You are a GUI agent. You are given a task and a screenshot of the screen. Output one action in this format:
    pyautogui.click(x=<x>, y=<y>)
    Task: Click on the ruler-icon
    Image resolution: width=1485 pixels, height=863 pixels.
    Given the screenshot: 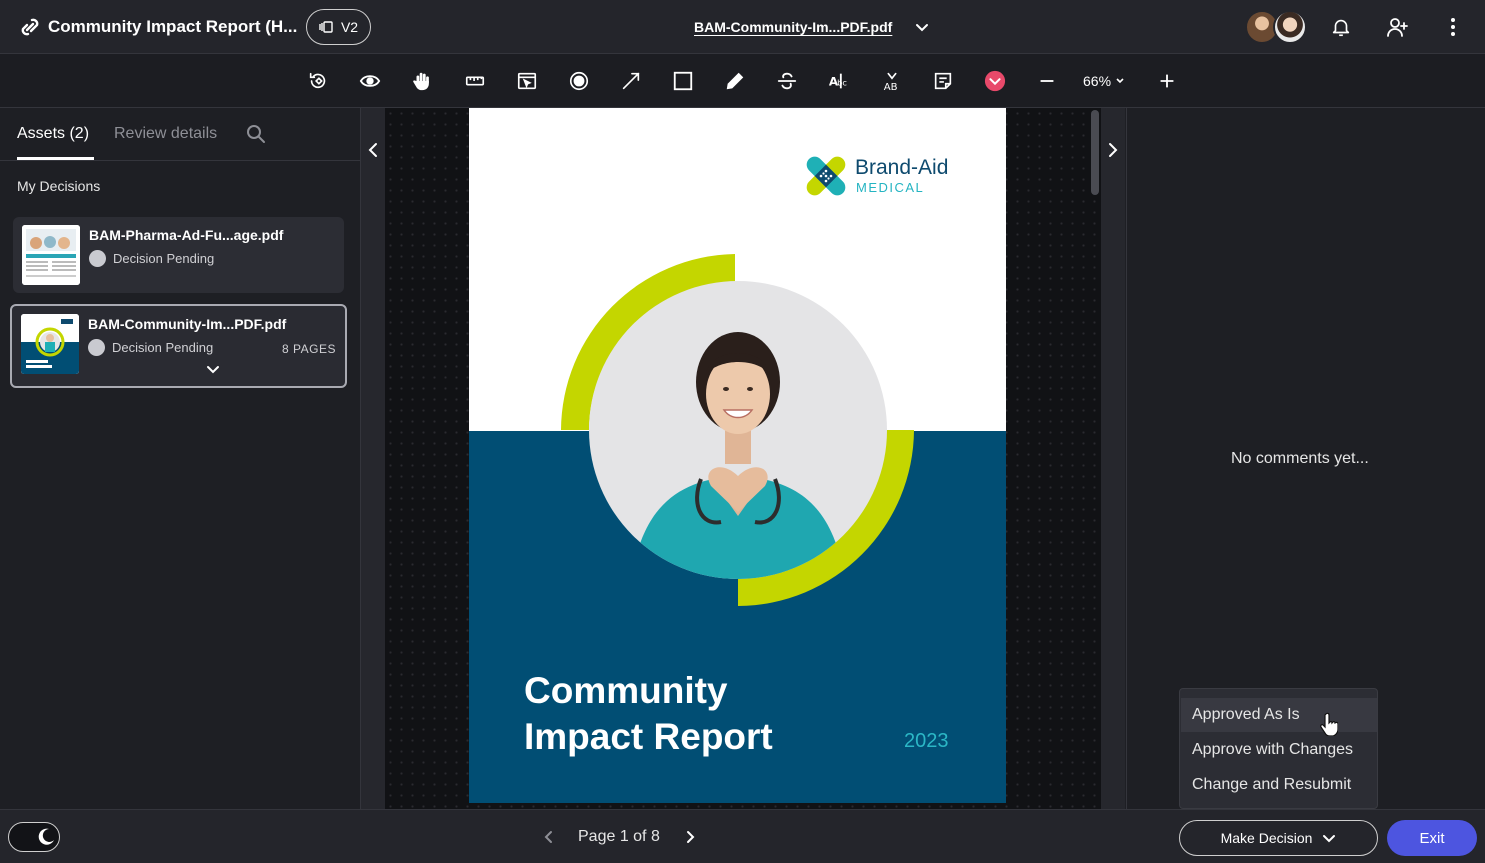 What is the action you would take?
    pyautogui.click(x=475, y=81)
    